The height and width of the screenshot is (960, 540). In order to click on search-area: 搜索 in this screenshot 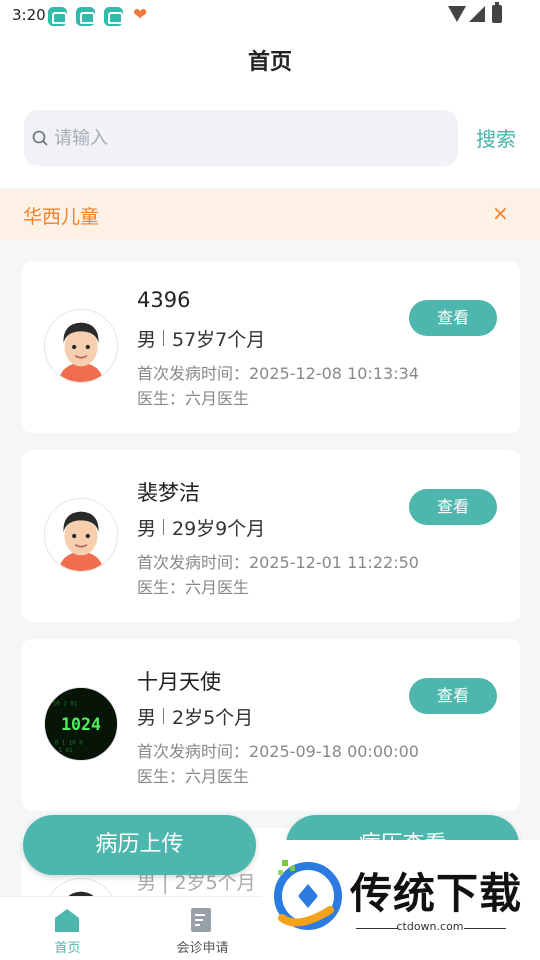, I will do `click(270, 140)`.